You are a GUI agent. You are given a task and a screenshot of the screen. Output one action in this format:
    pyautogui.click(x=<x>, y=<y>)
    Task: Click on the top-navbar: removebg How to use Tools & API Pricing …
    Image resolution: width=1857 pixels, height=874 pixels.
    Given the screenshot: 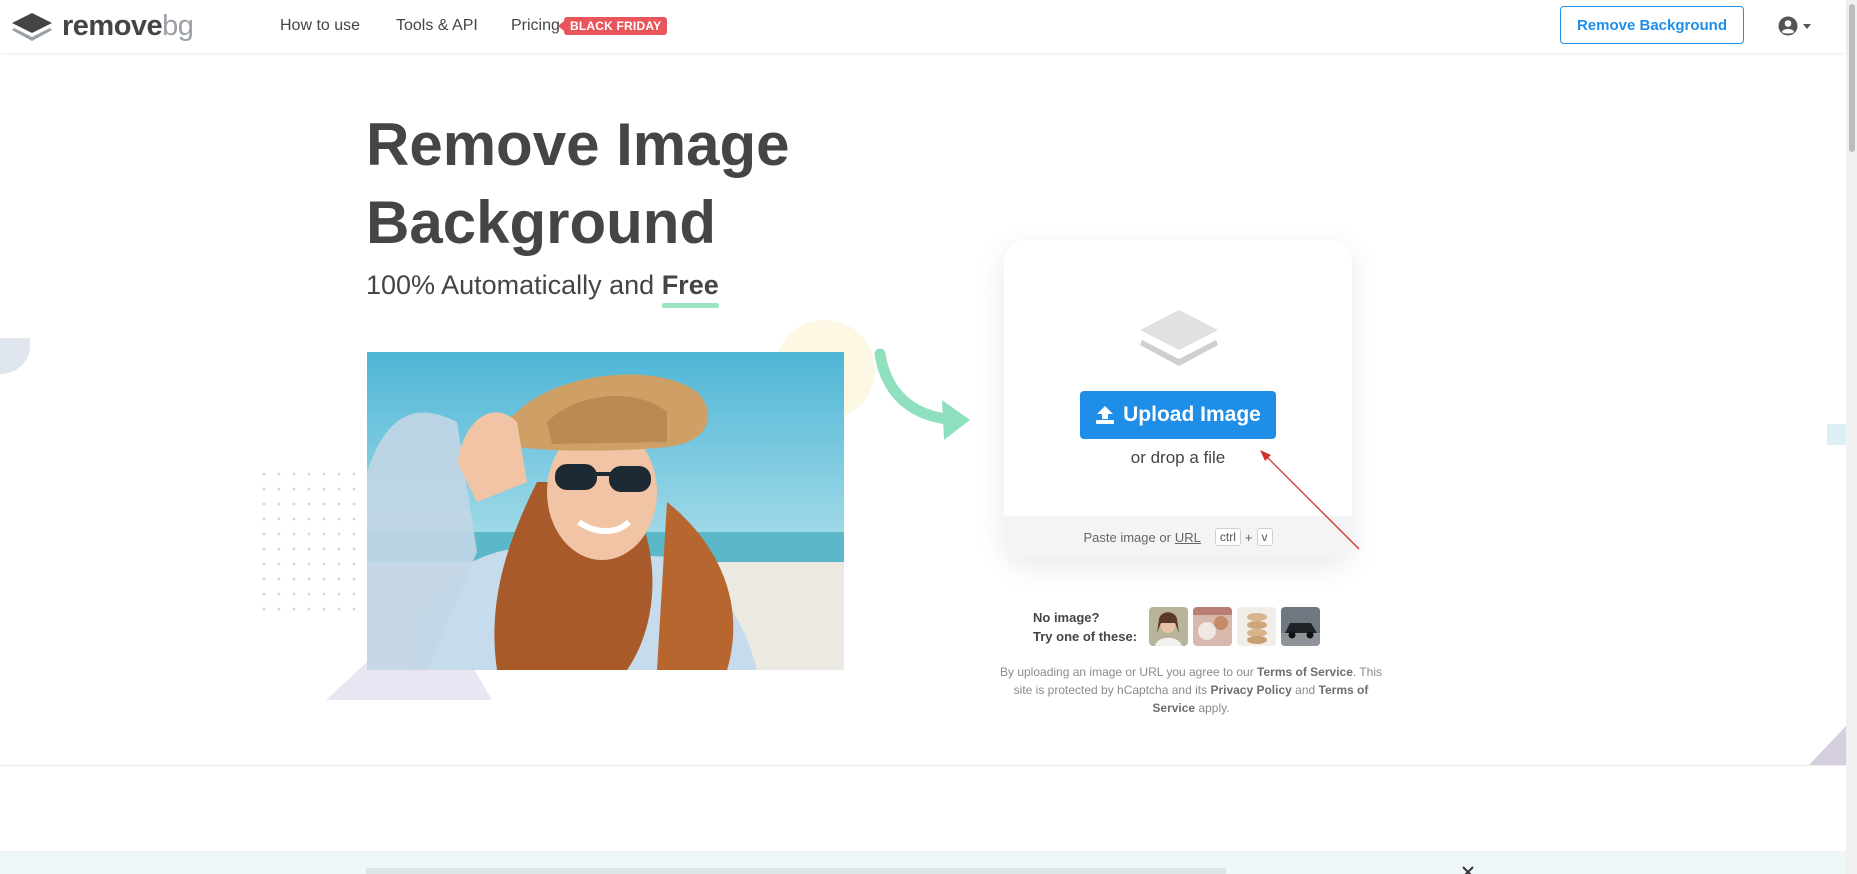 What is the action you would take?
    pyautogui.click(x=923, y=26)
    